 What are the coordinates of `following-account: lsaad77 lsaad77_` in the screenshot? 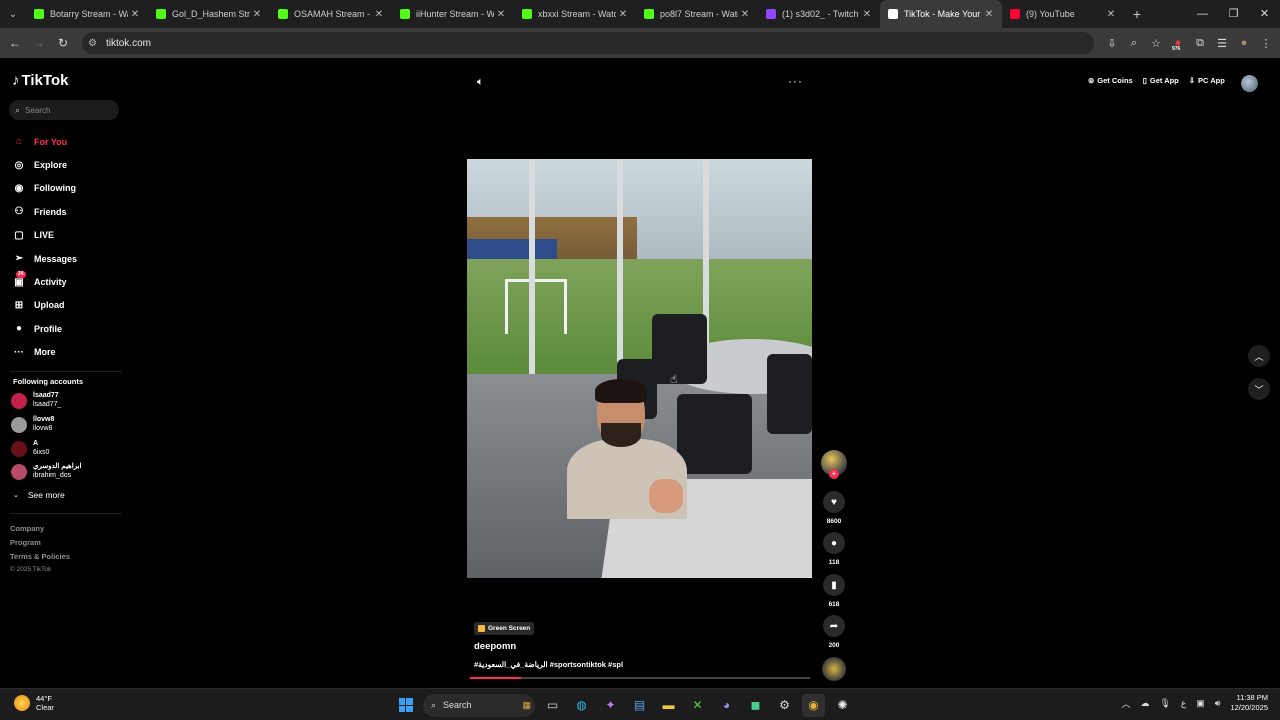 It's located at (36, 400).